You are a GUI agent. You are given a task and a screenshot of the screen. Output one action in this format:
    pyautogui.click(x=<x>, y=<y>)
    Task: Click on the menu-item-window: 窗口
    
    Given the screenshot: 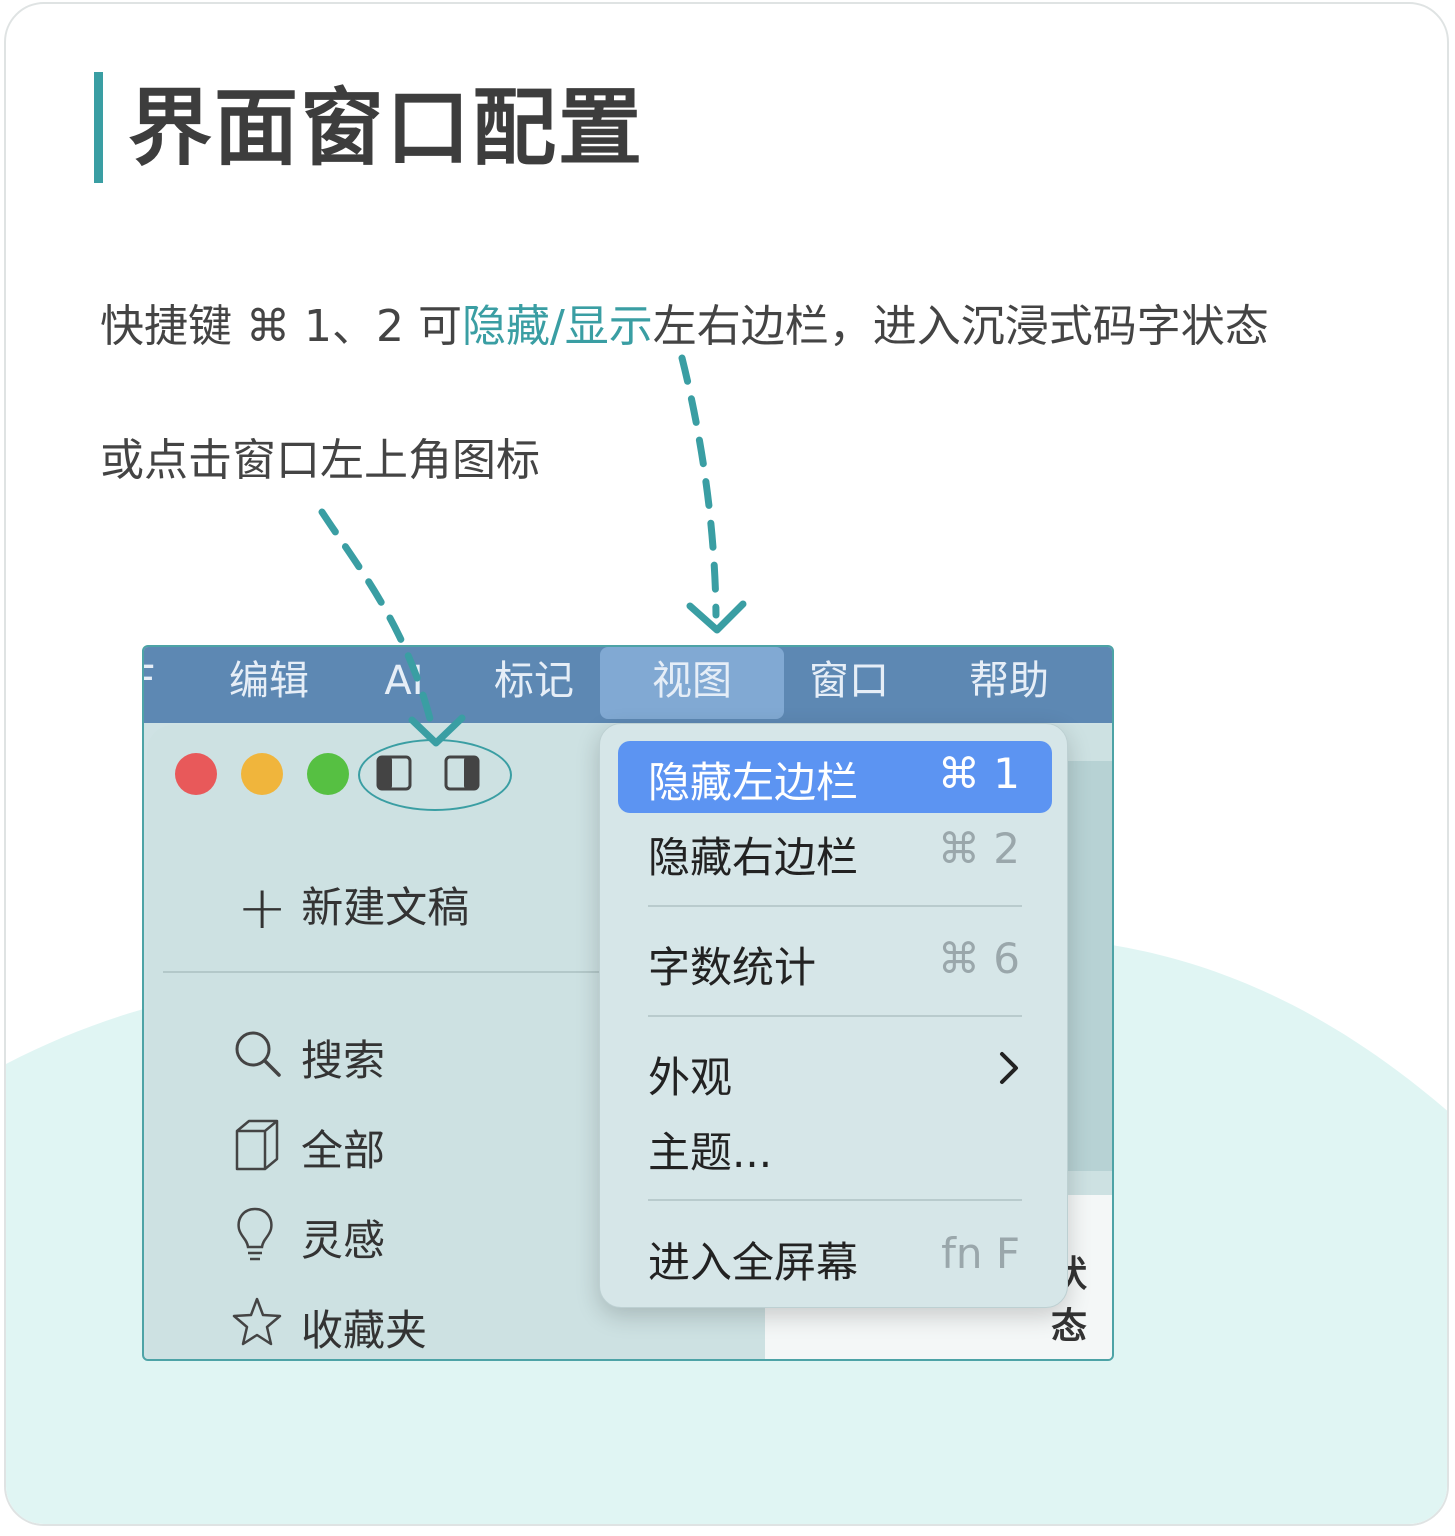 What is the action you would take?
    pyautogui.click(x=849, y=685)
    